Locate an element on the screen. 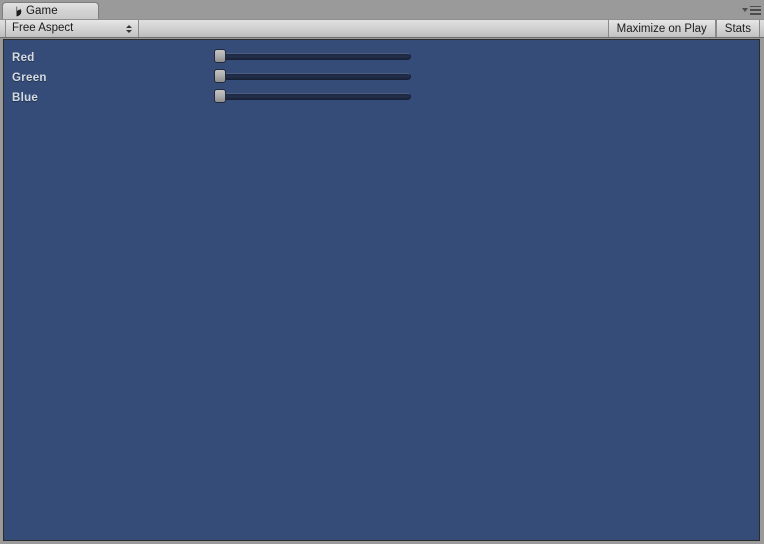 This screenshot has height=544, width=764. game-view-toolbar: Free Aspect Maximize on Play Stats is located at coordinates (382, 28).